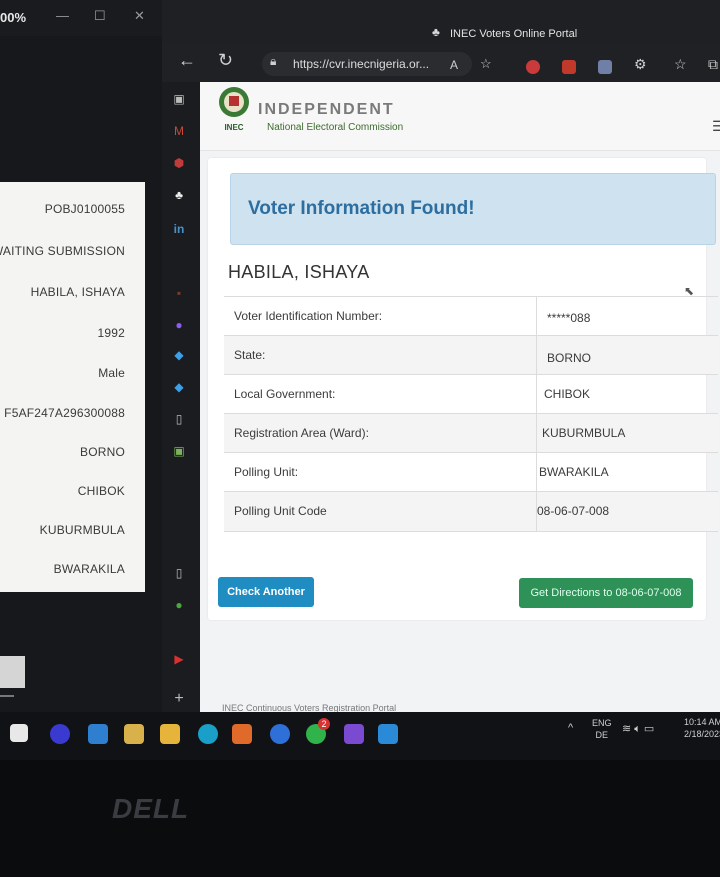  Describe the element at coordinates (266, 592) in the screenshot. I see `check-another-button: Check Another` at that location.